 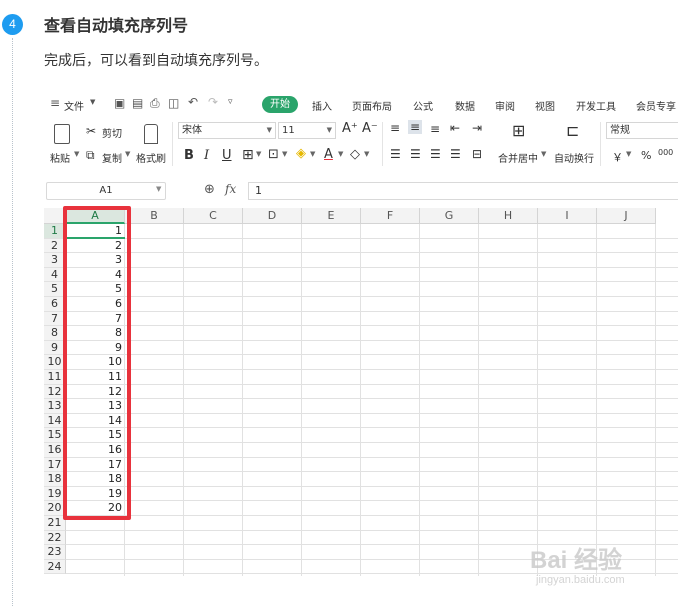 I want to click on column-header: C, so click(x=213, y=216).